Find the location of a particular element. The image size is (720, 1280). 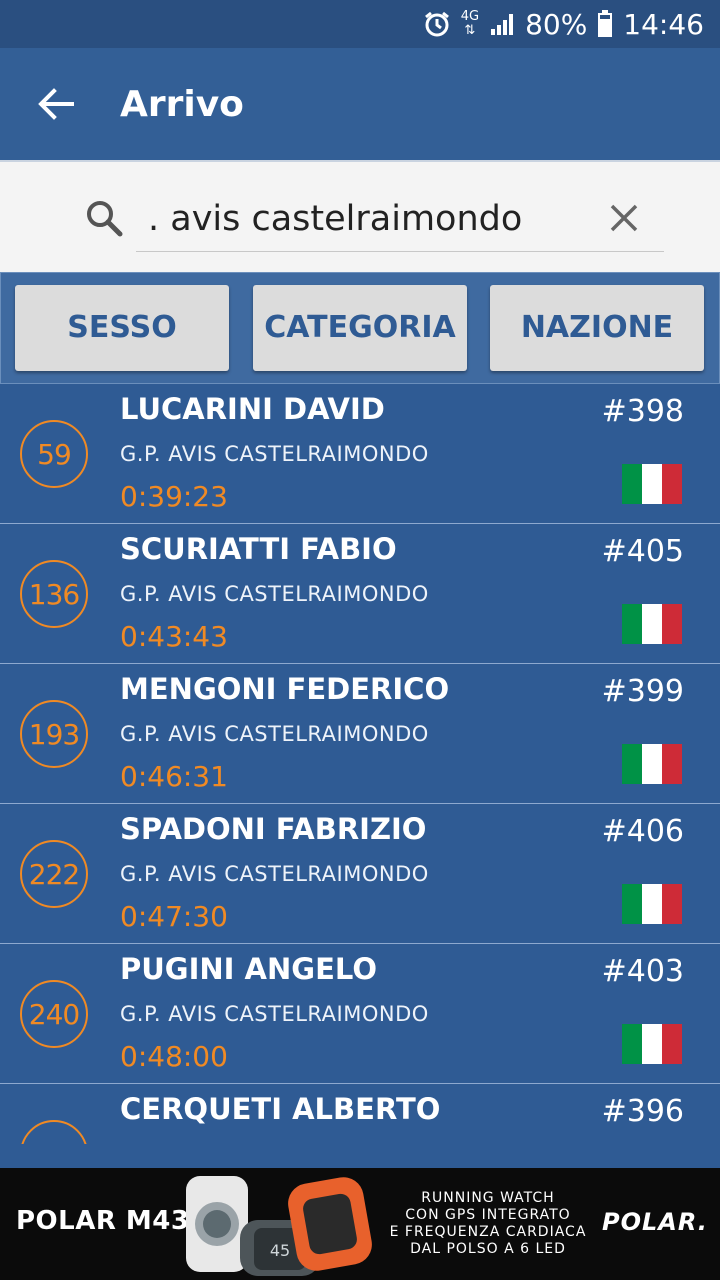

svg-text: 45 is located at coordinates (280, 1250).